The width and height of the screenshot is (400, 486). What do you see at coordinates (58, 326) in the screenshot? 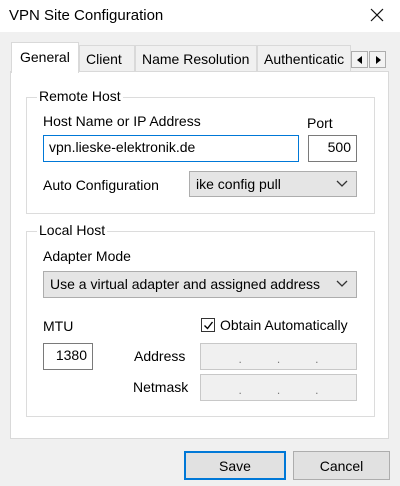
I see `mtu-label: MTU` at bounding box center [58, 326].